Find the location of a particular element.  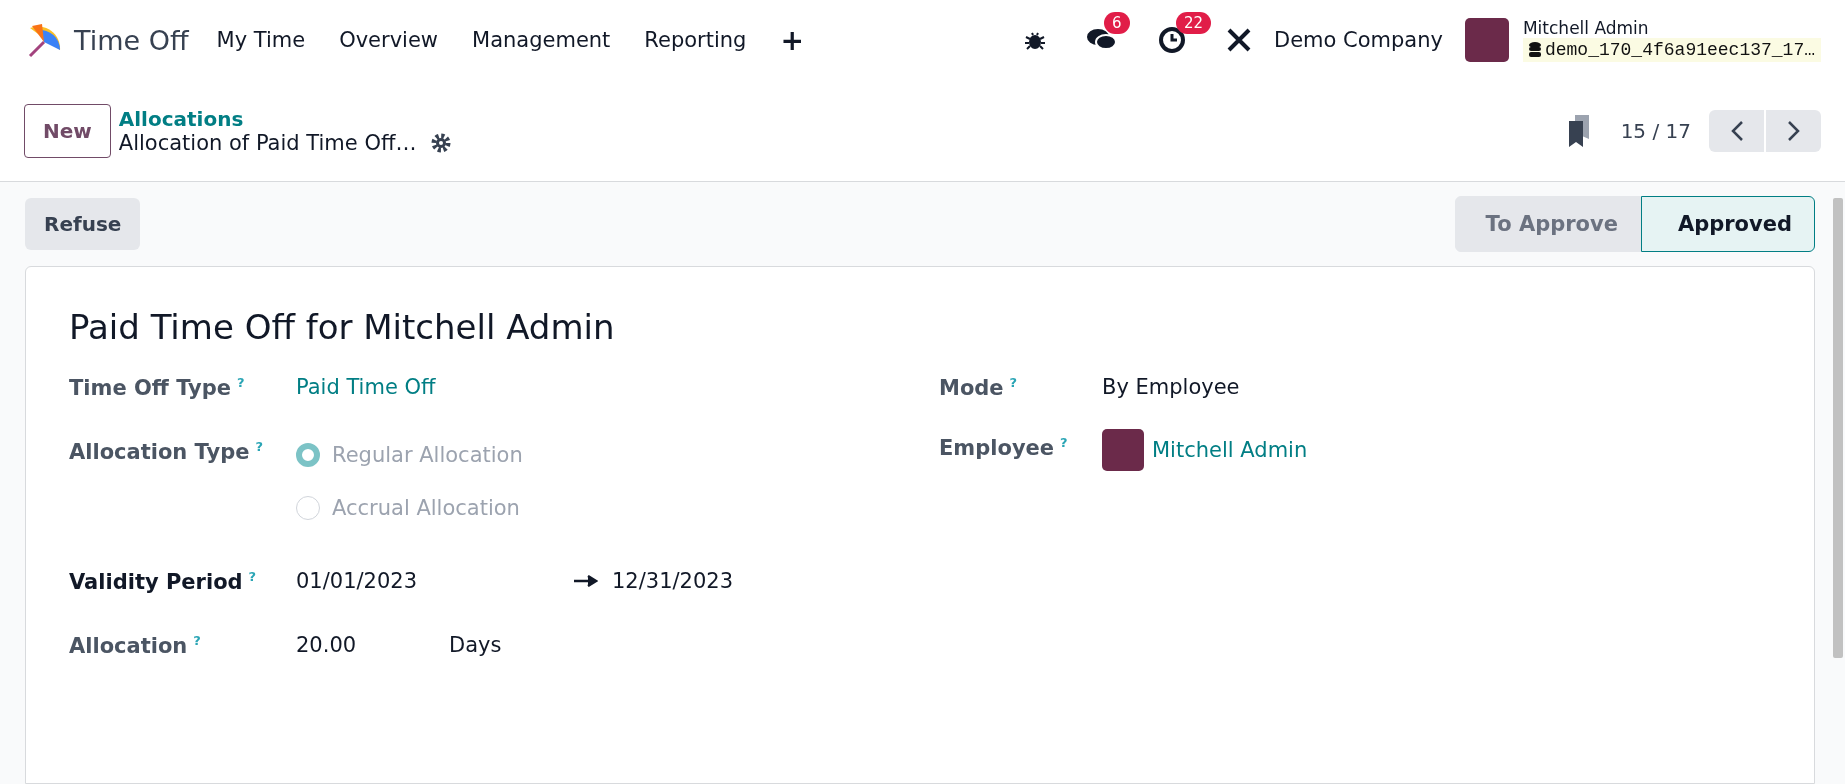

employee-link: Mitchell Admin is located at coordinates (1230, 450).